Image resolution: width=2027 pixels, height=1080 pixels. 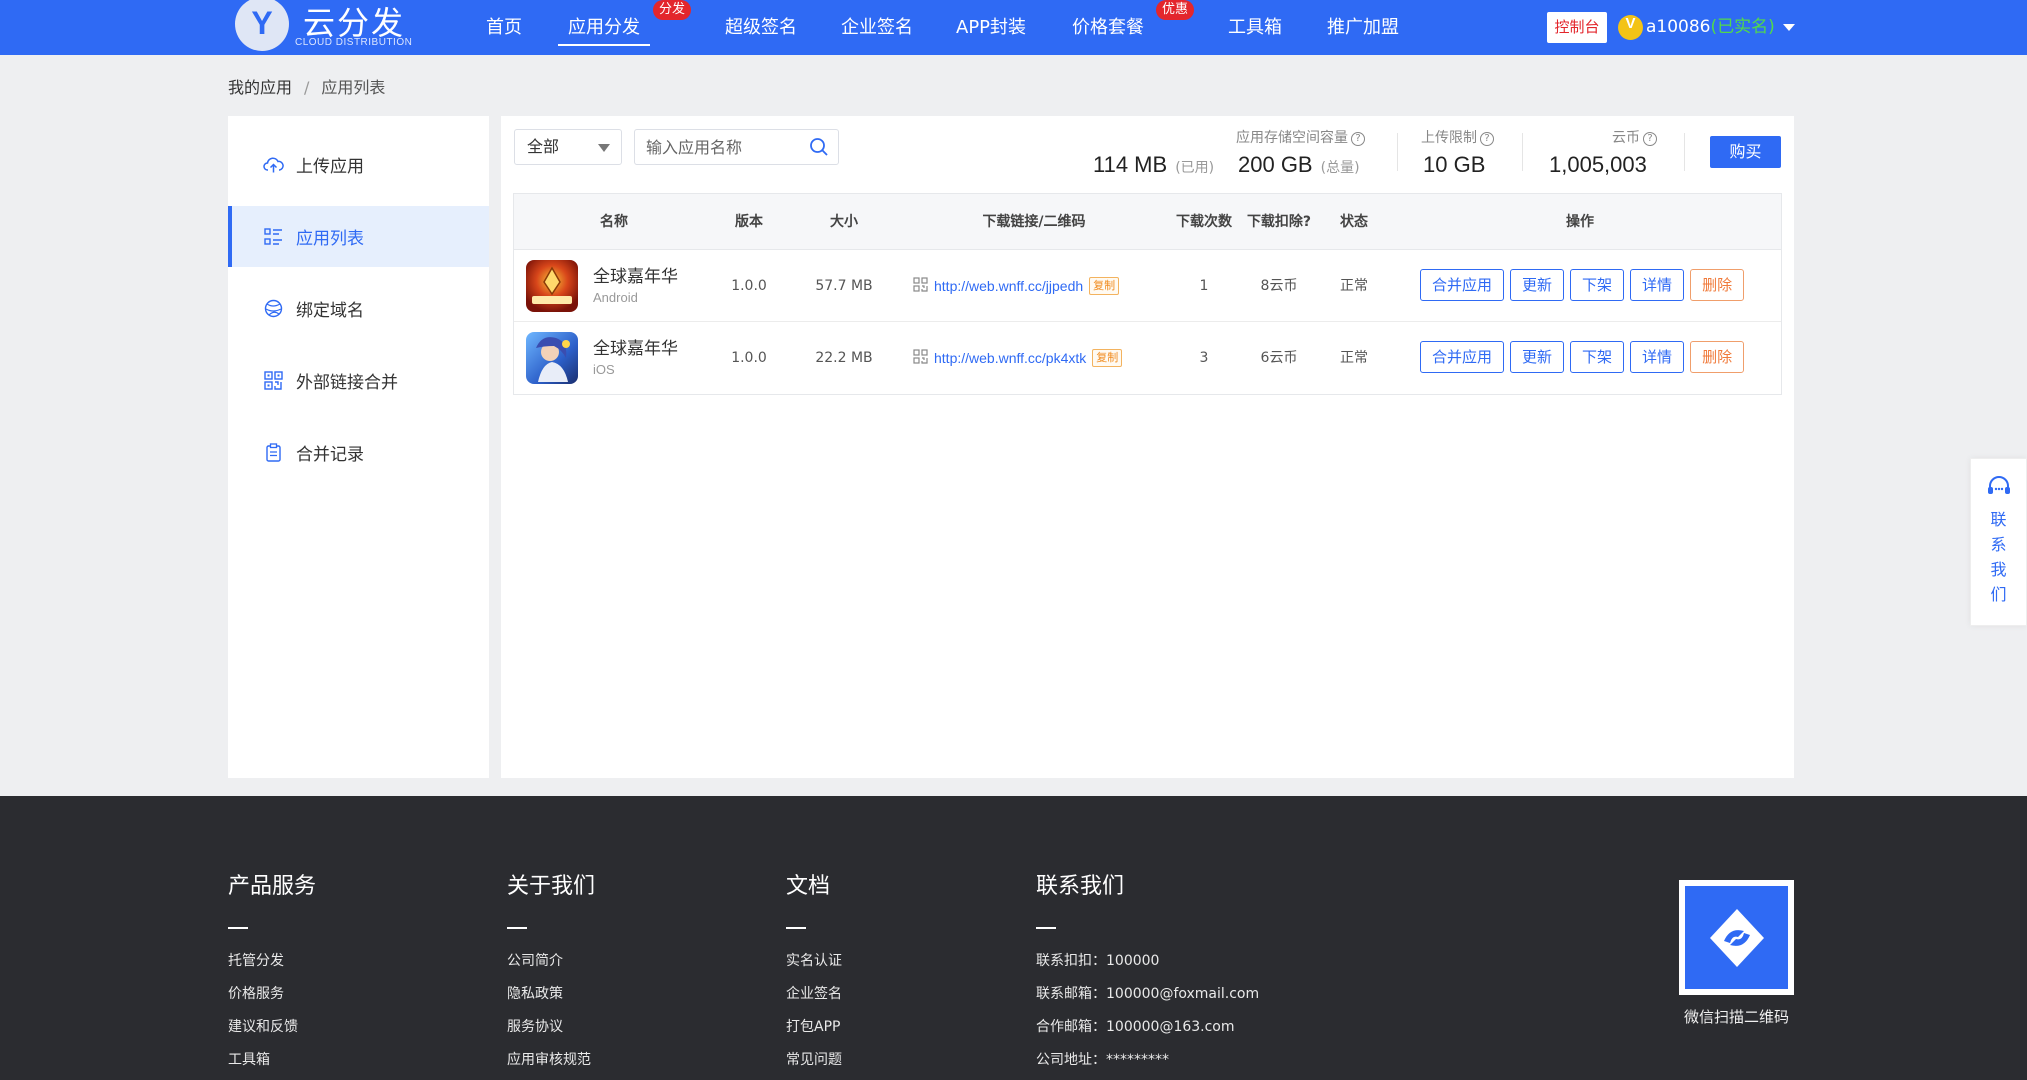 I want to click on stat-divider, so click(x=1397, y=152).